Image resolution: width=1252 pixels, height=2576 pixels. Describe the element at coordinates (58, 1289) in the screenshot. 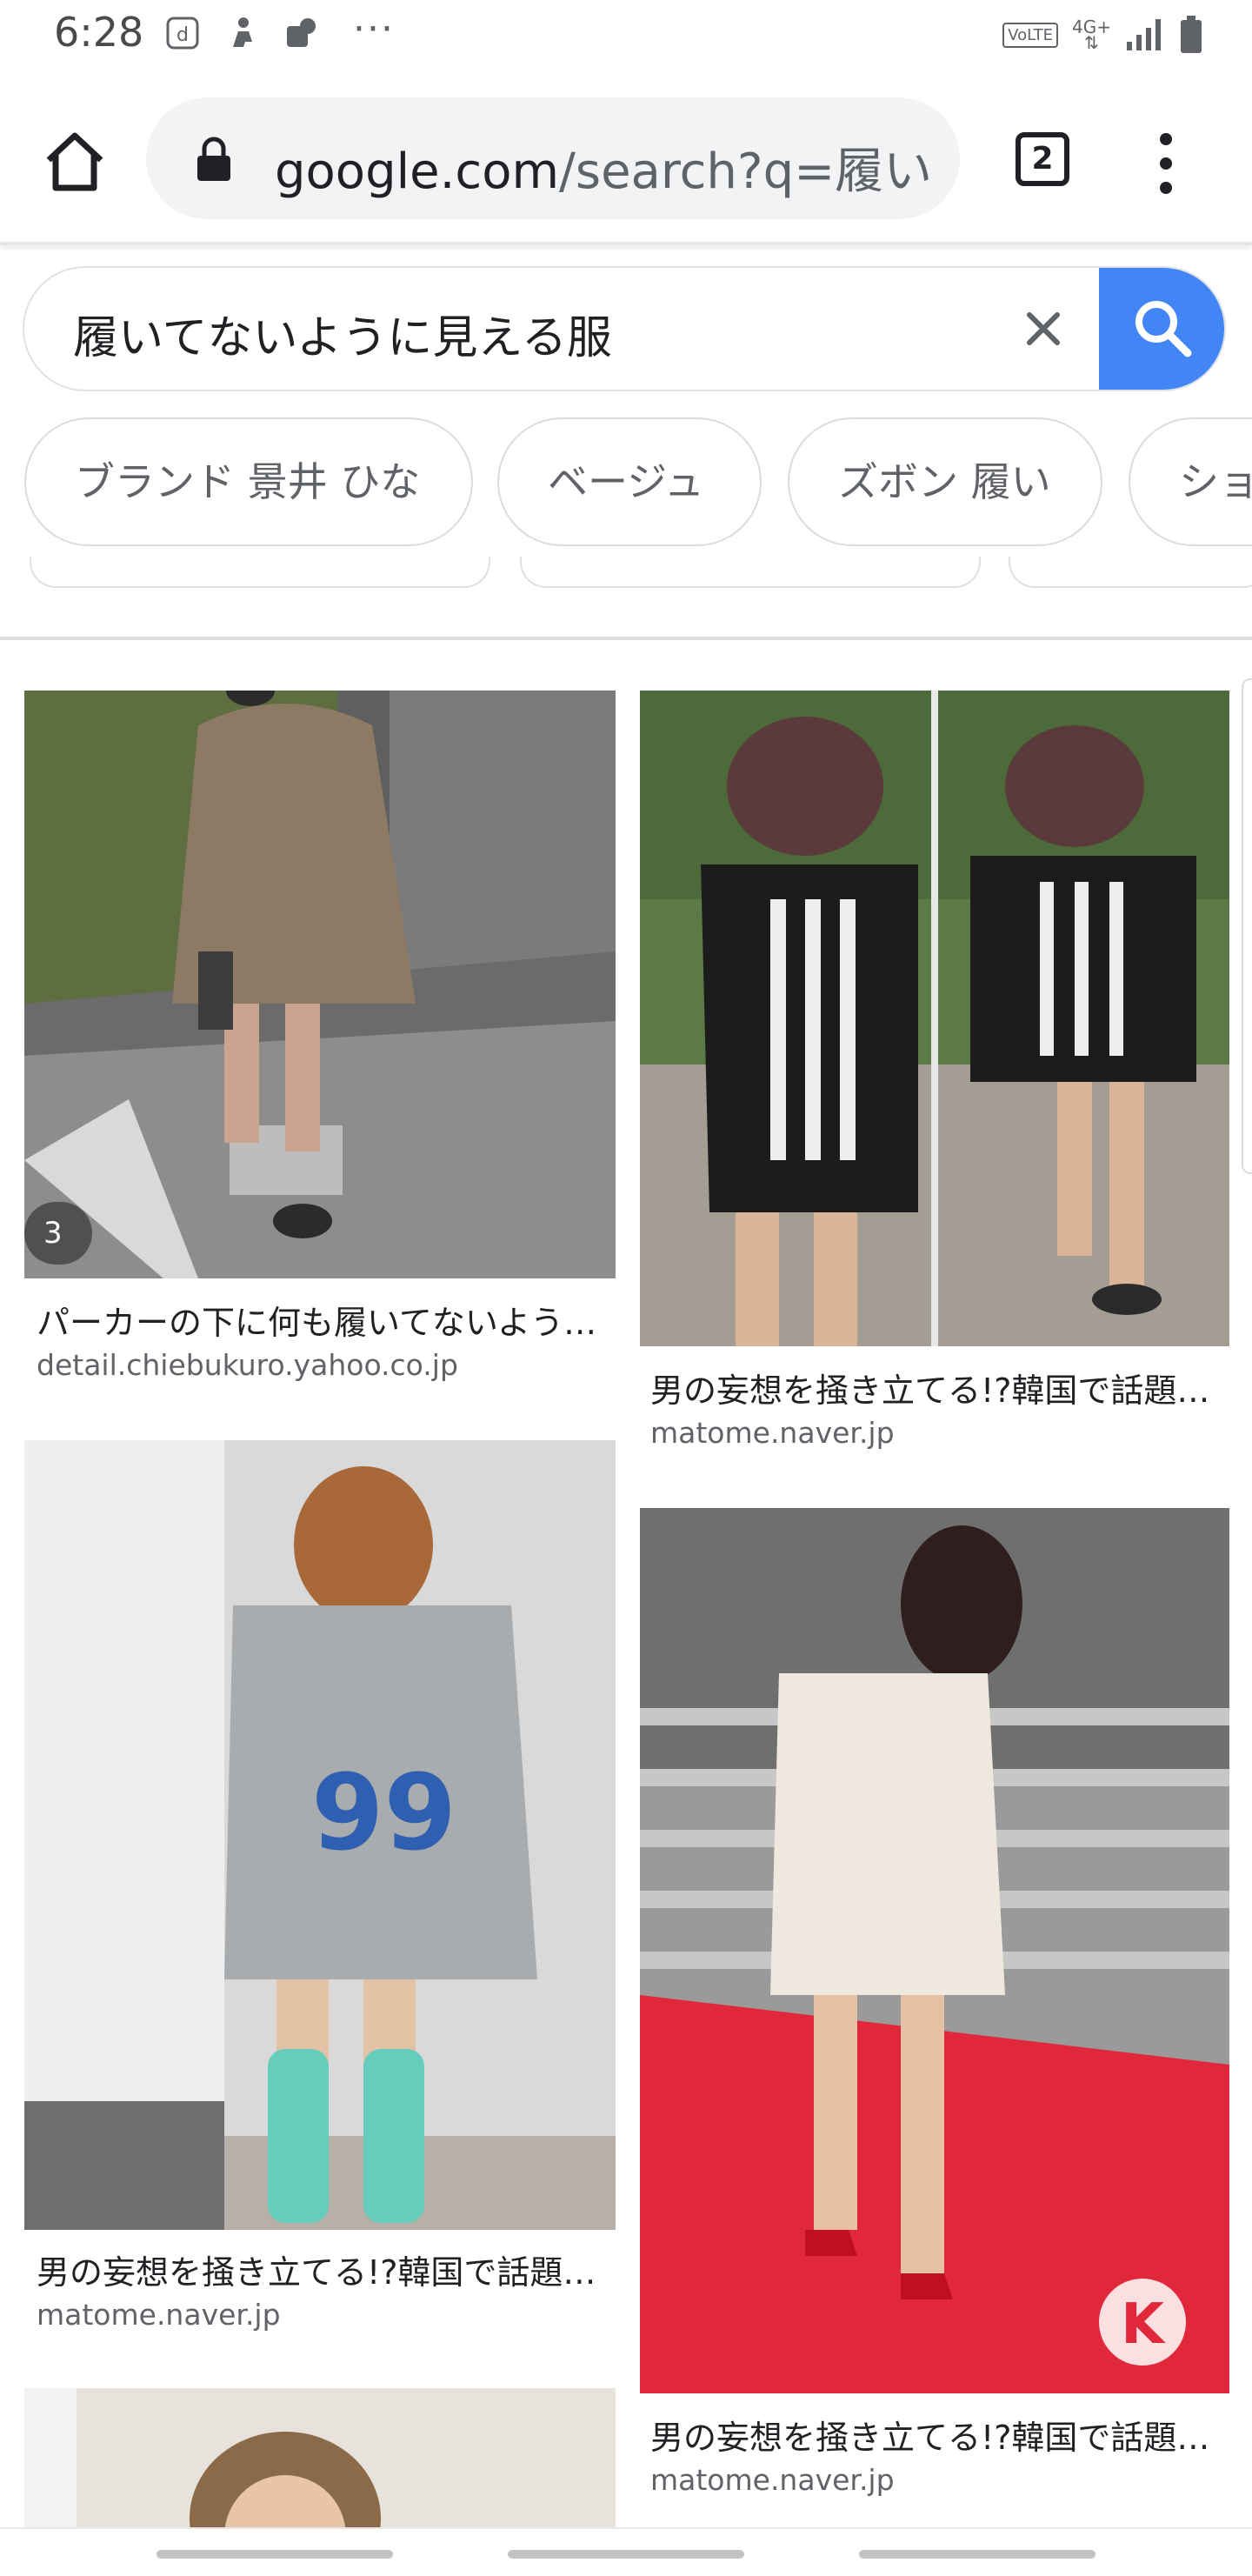

I see `age-badge: 3 日前` at that location.